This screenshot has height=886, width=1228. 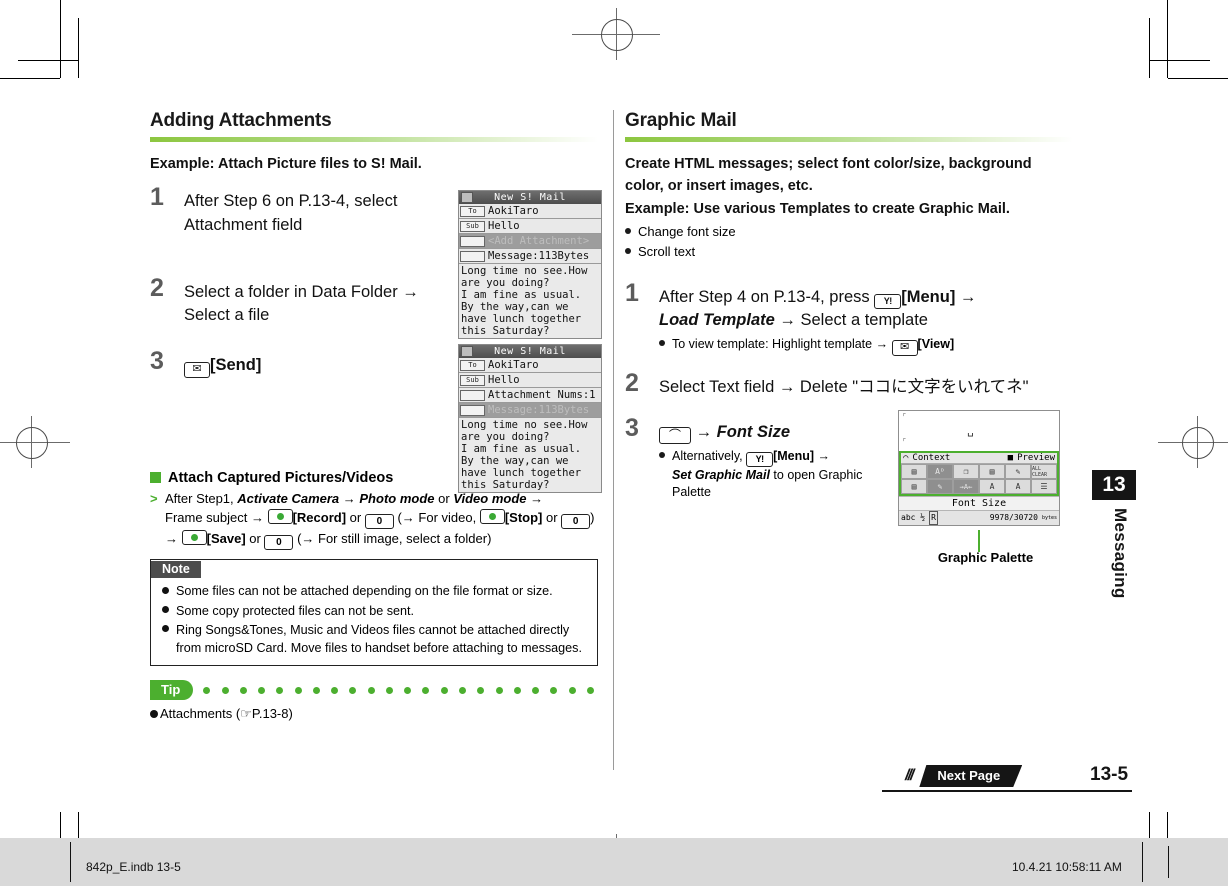 I want to click on left-section-rule, so click(x=374, y=139).